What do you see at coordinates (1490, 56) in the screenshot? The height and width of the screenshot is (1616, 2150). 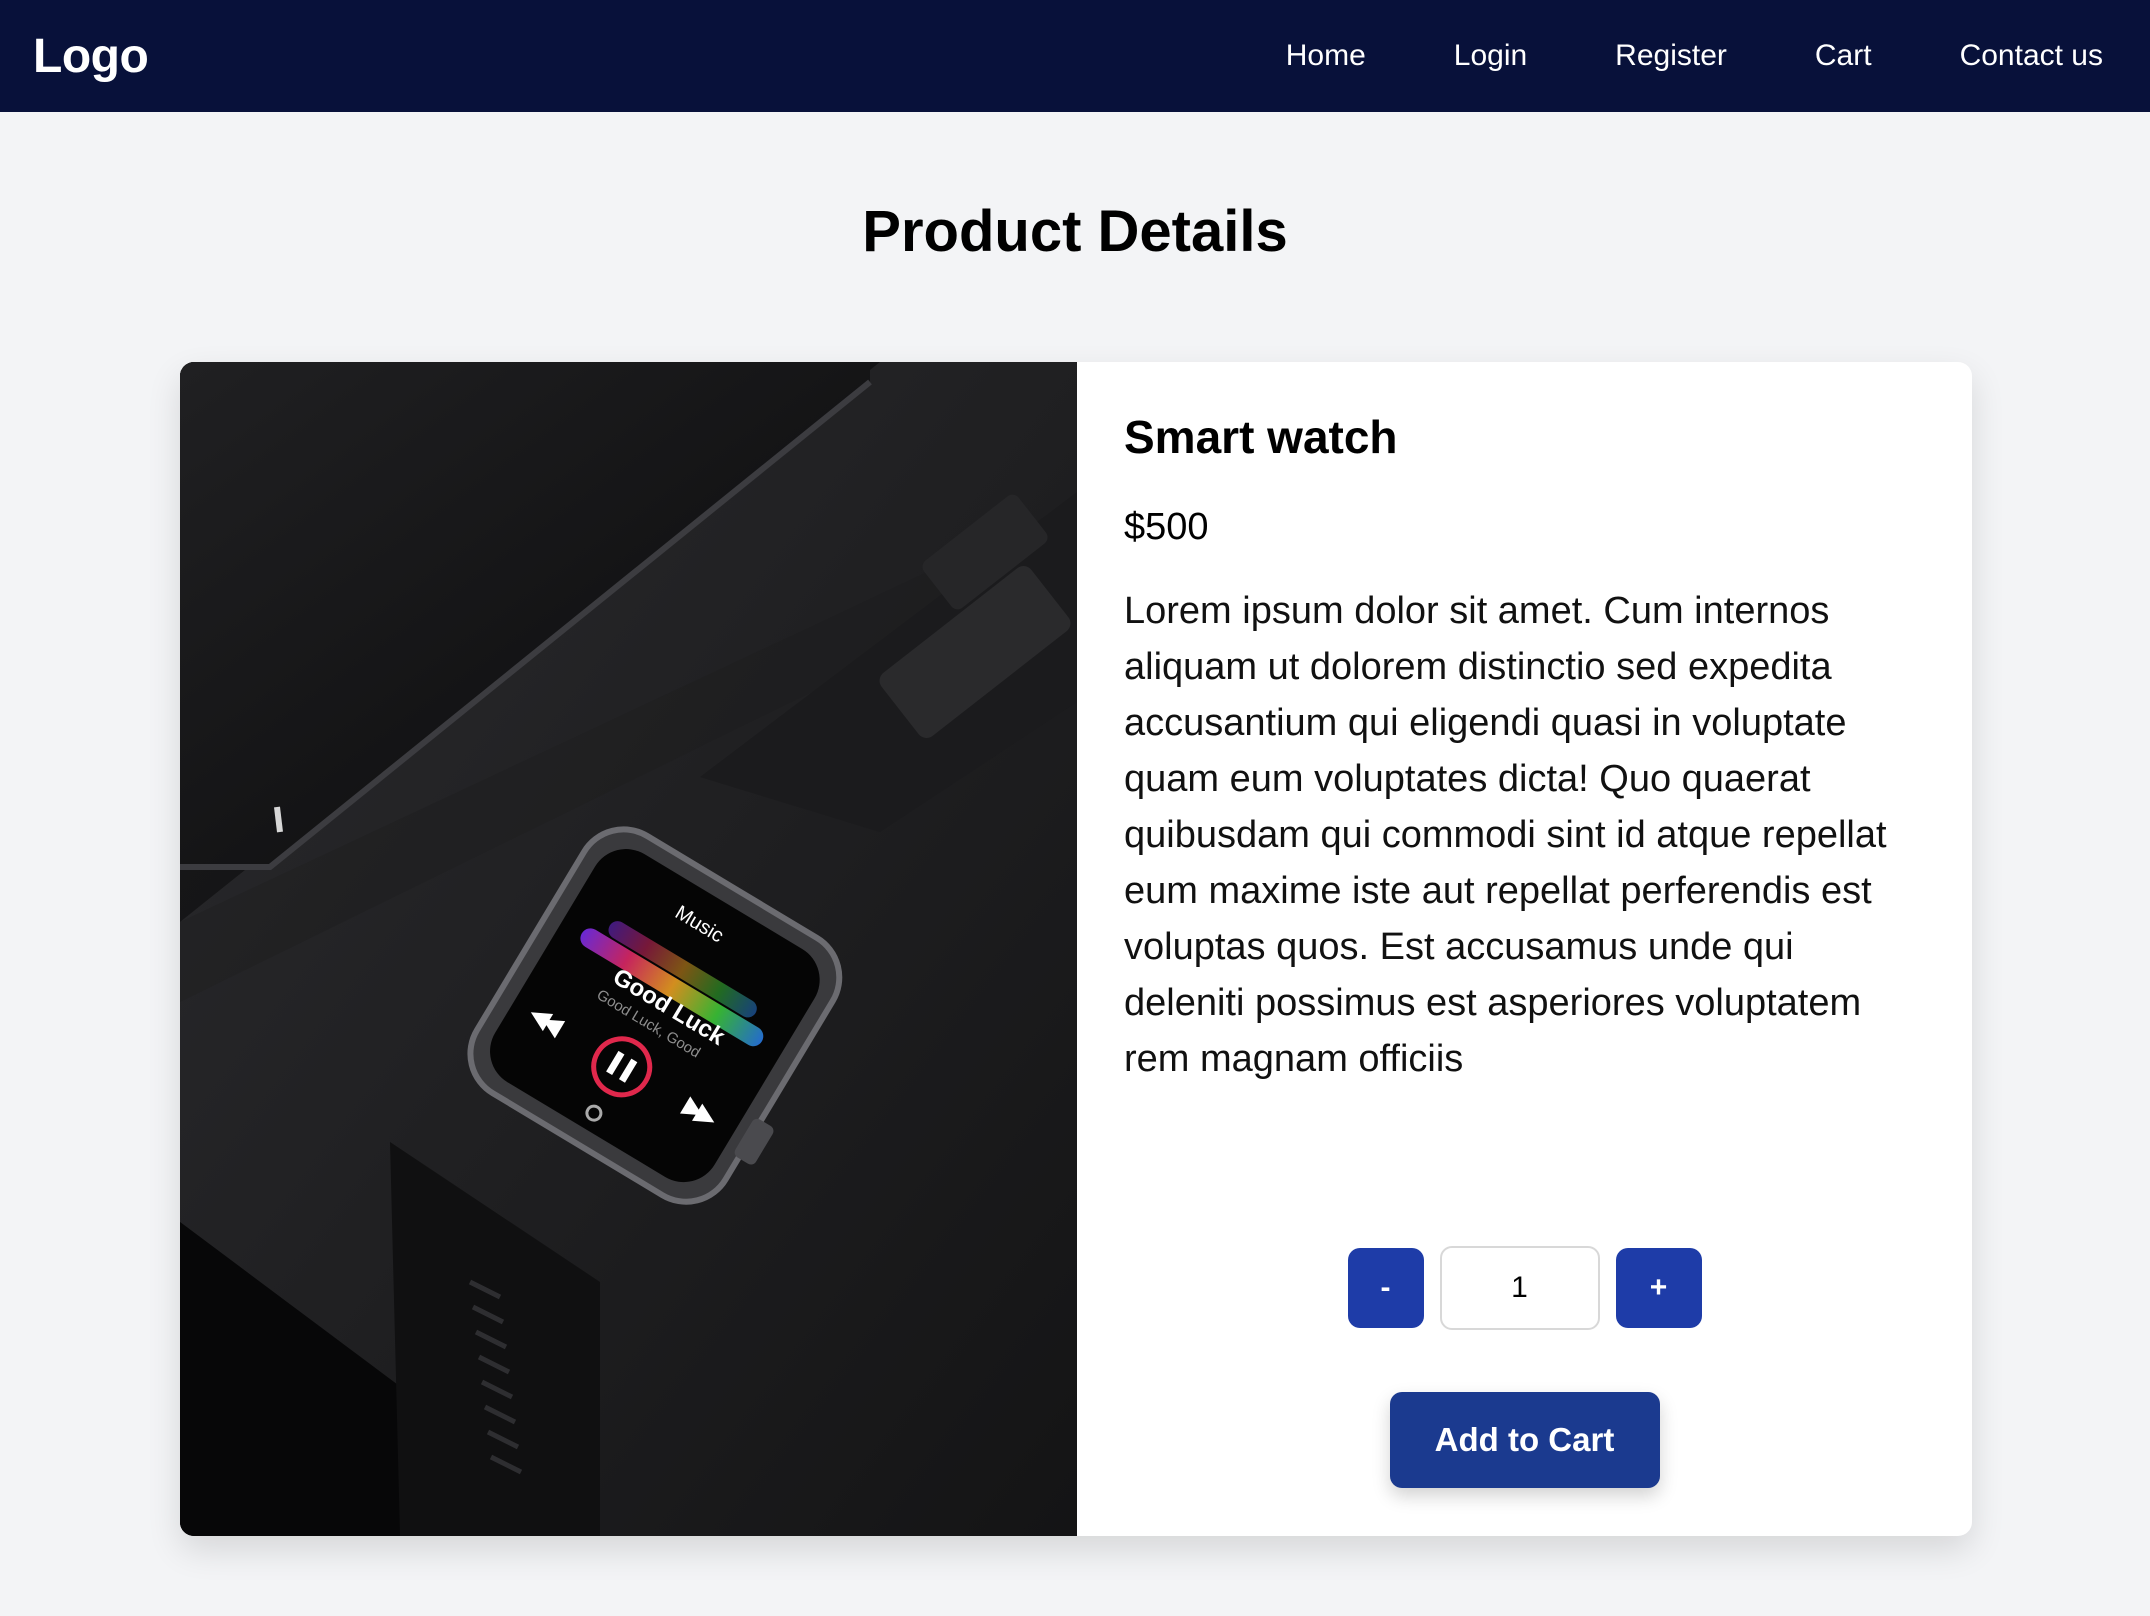 I see `nav-link-login: Login` at bounding box center [1490, 56].